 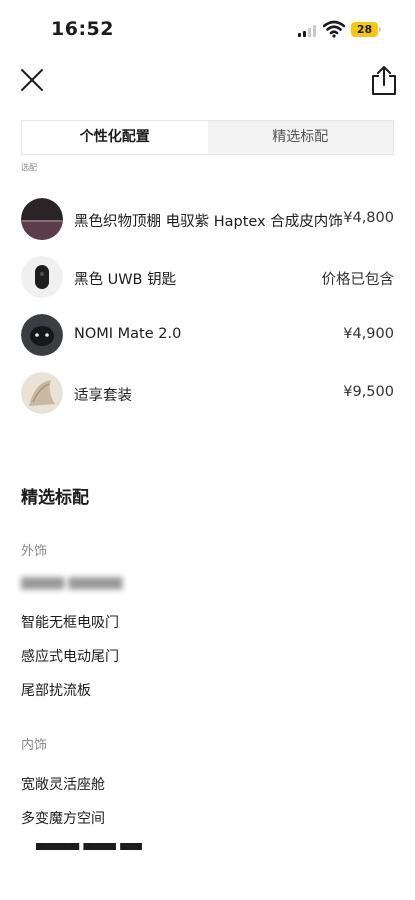 What do you see at coordinates (115, 137) in the screenshot?
I see `tab-personalized-config: 个性化配置` at bounding box center [115, 137].